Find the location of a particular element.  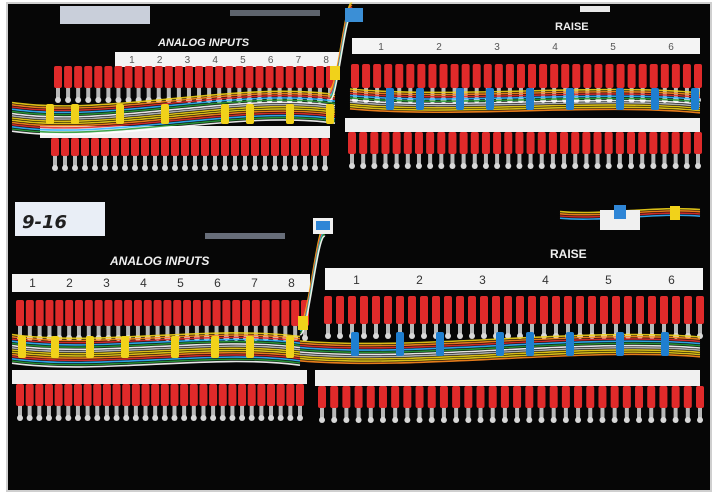

top-analog-channel-number: 3 is located at coordinates (188, 60).